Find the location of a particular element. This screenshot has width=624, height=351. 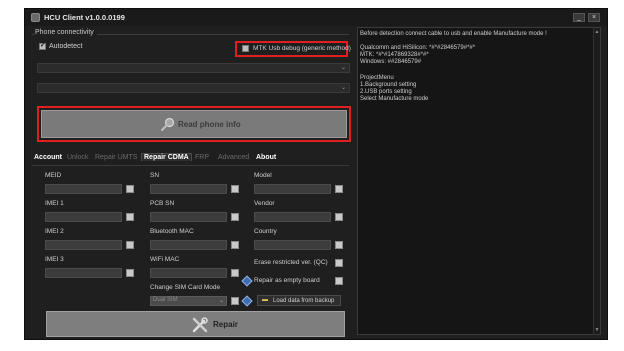

model-field is located at coordinates (292, 189).